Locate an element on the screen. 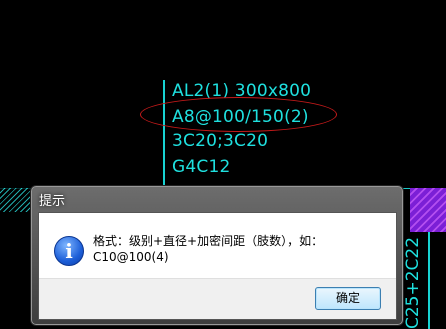  wall-hatch-left is located at coordinates (16, 200).